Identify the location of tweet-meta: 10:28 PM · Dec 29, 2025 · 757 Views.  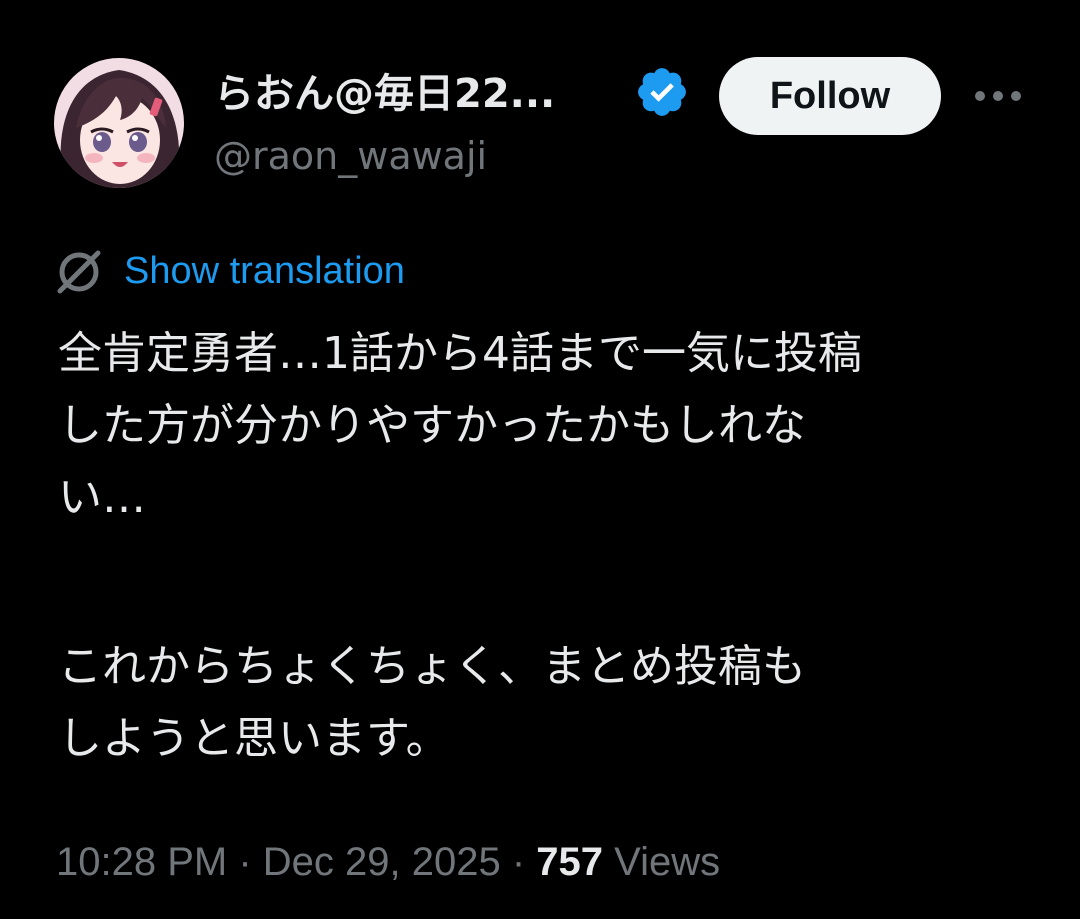
(388, 862).